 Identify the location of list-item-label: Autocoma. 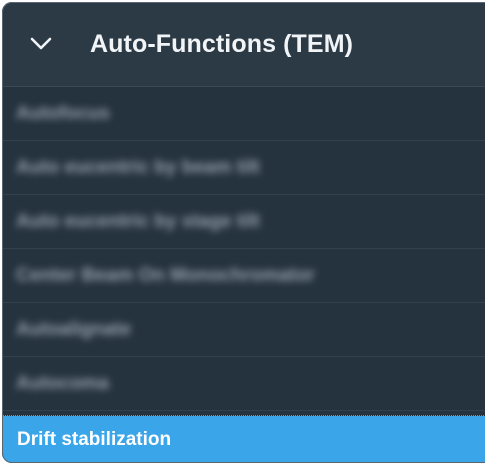
(62, 383).